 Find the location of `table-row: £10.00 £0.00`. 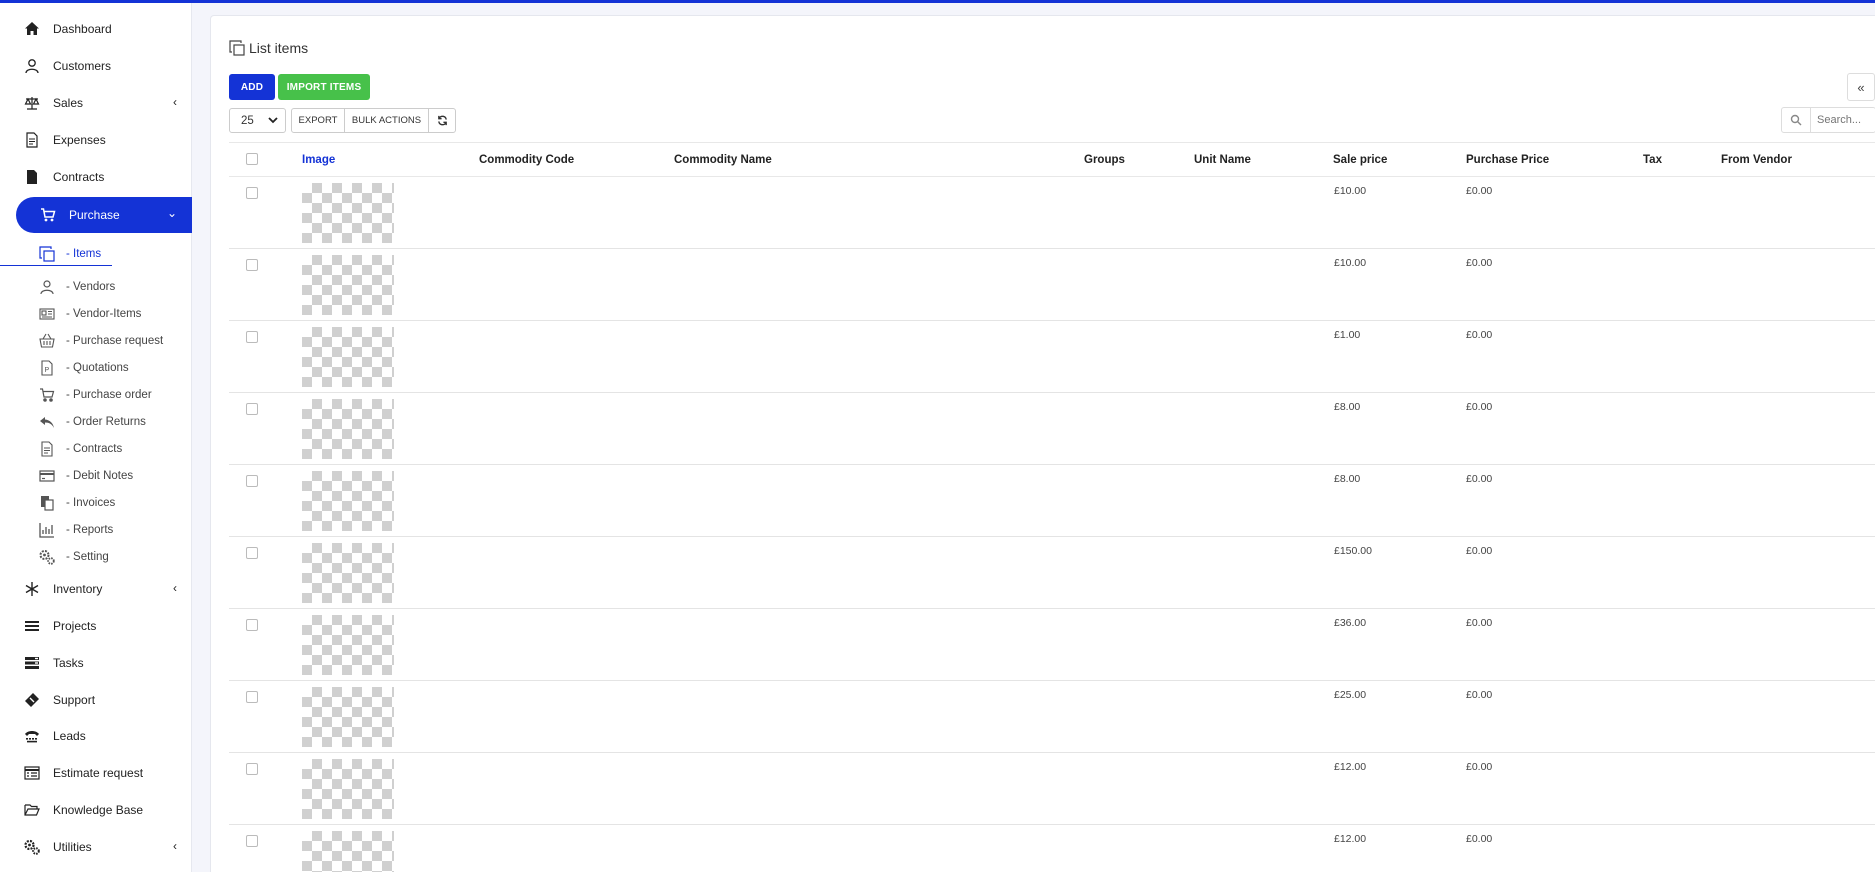

table-row: £10.00 £0.00 is located at coordinates (1052, 285).